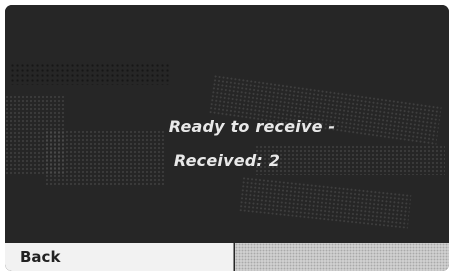 The height and width of the screenshot is (276, 454). Describe the element at coordinates (40, 257) in the screenshot. I see `back-button-label: Back` at that location.